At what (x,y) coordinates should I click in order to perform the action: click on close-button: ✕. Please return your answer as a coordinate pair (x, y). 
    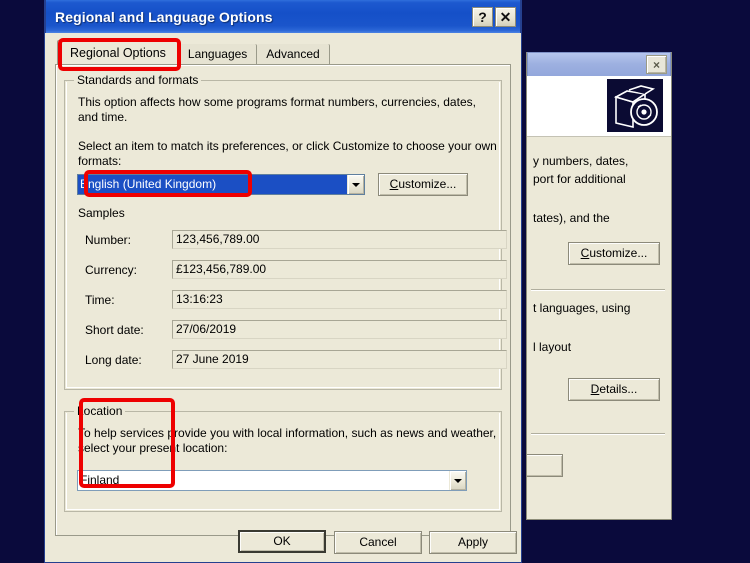
    Looking at the image, I should click on (505, 16).